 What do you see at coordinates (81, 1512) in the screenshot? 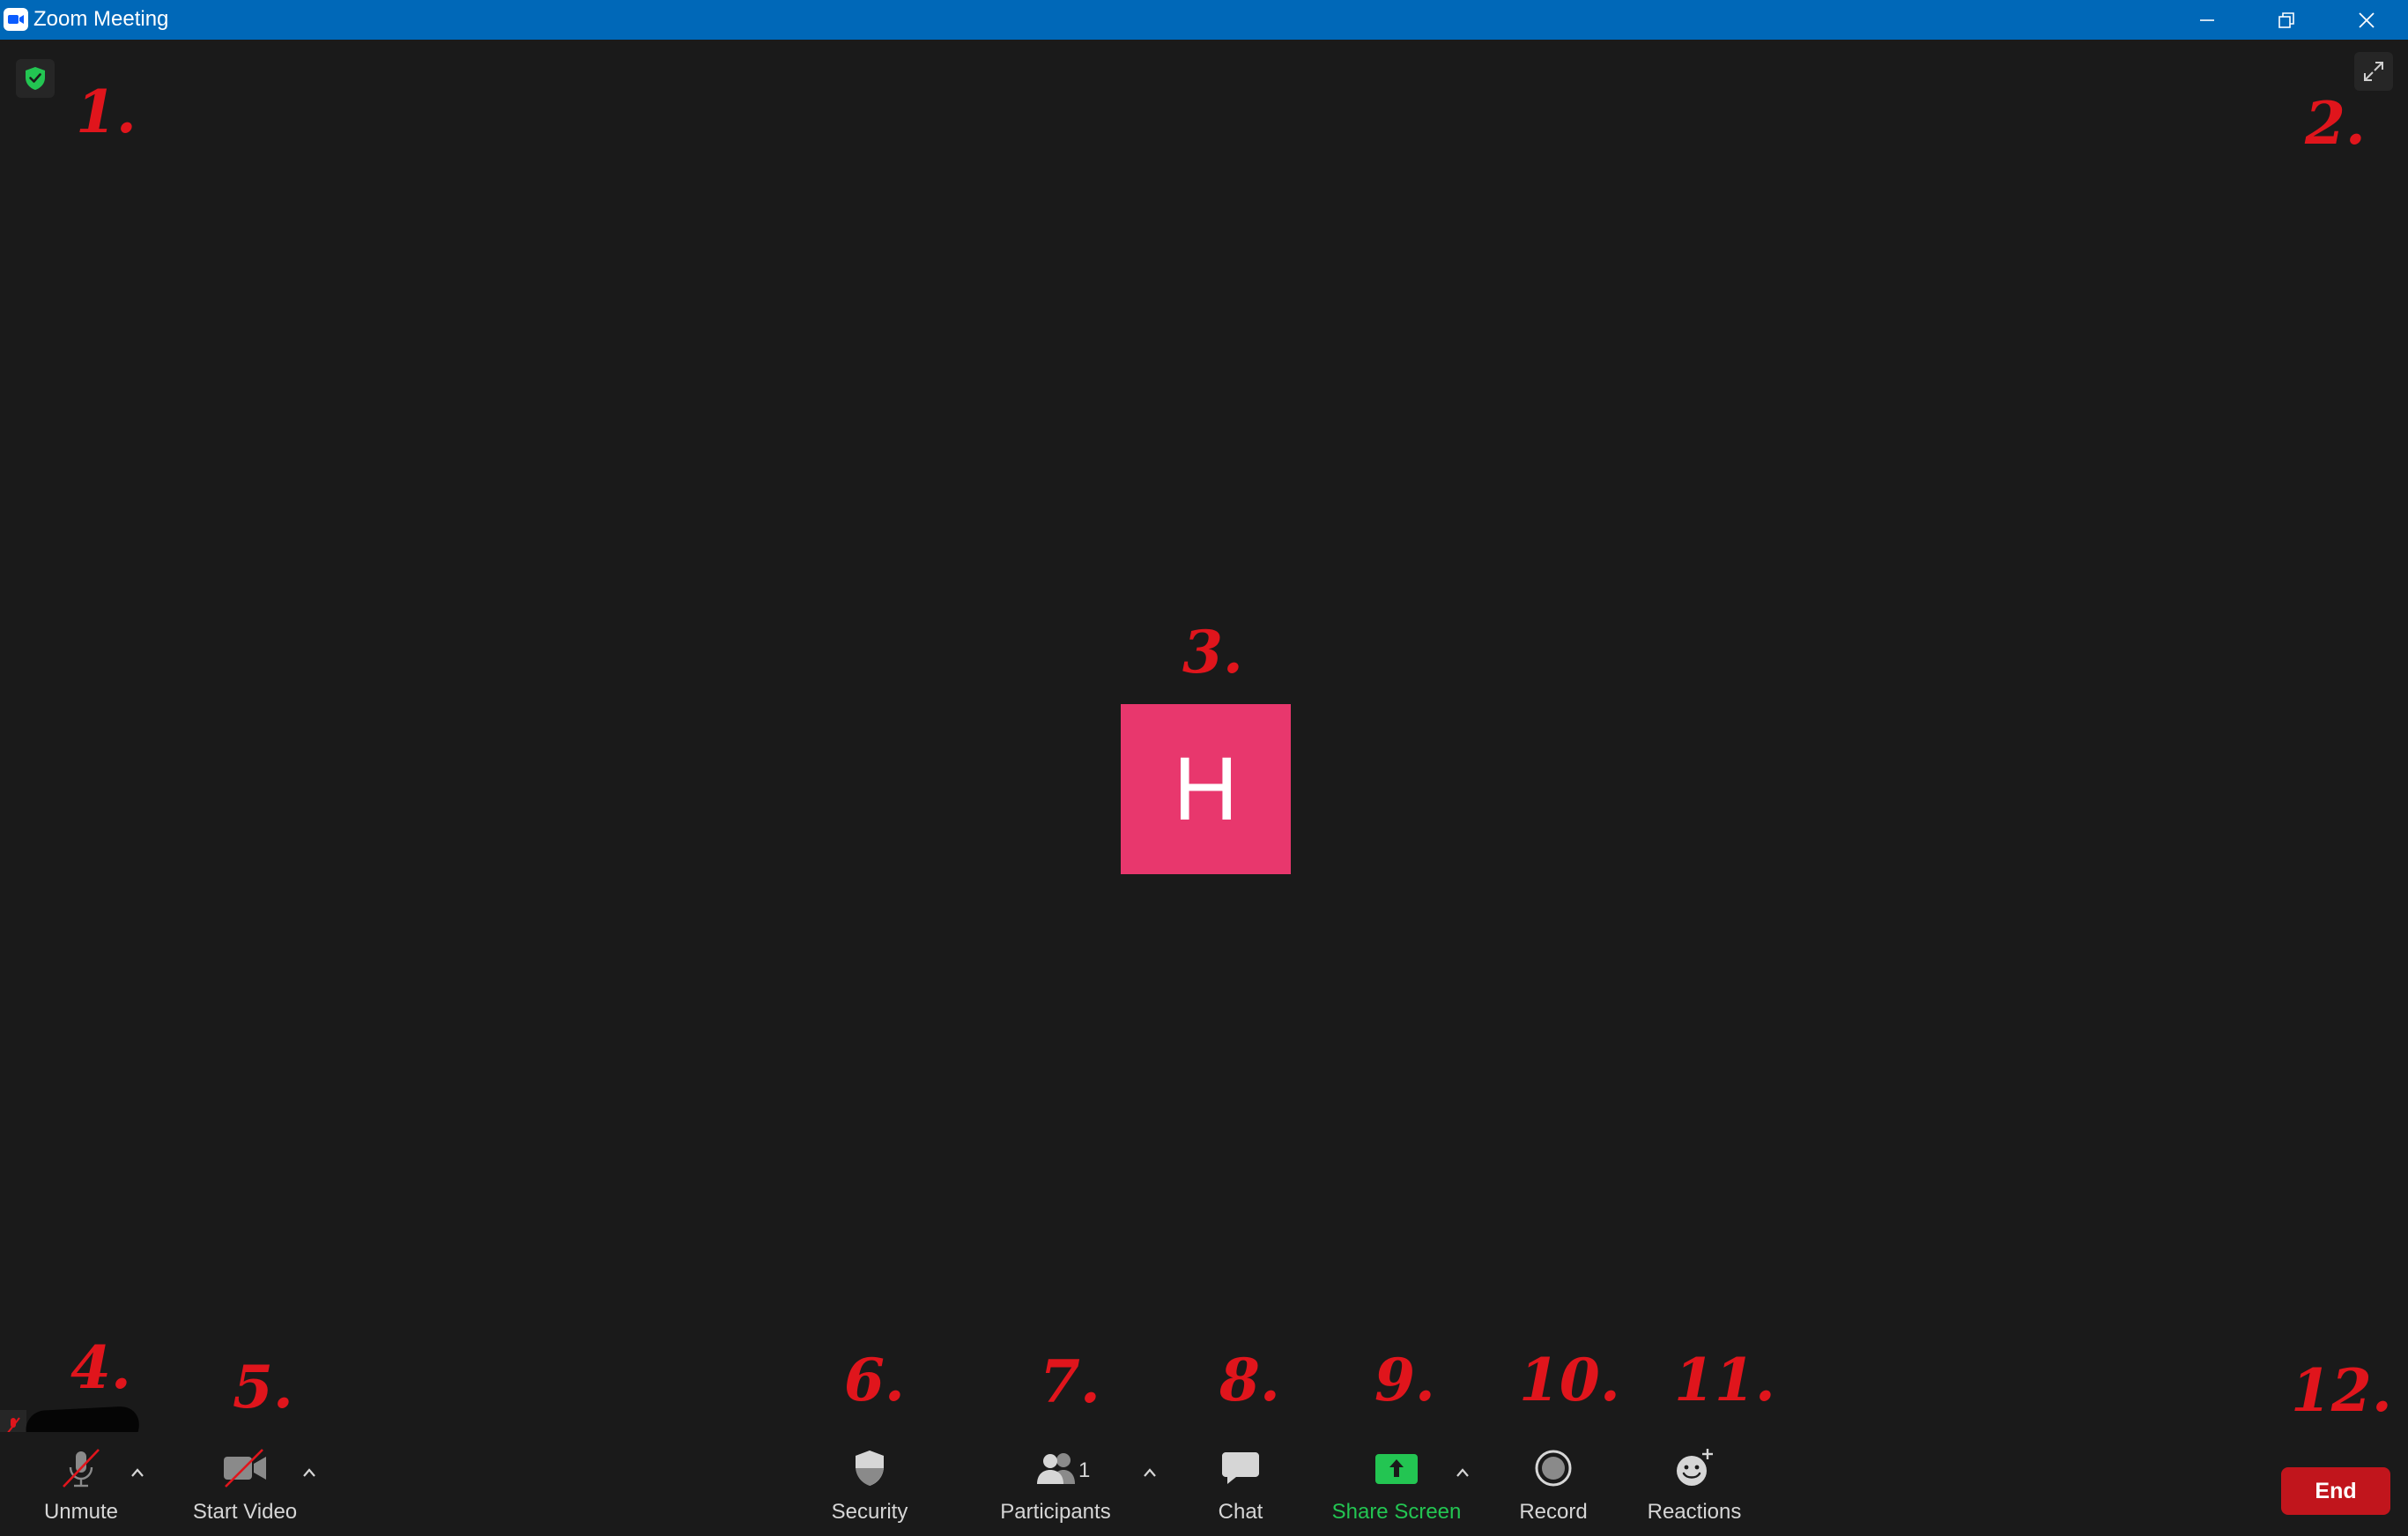
I see `unmute-label: Unmute` at bounding box center [81, 1512].